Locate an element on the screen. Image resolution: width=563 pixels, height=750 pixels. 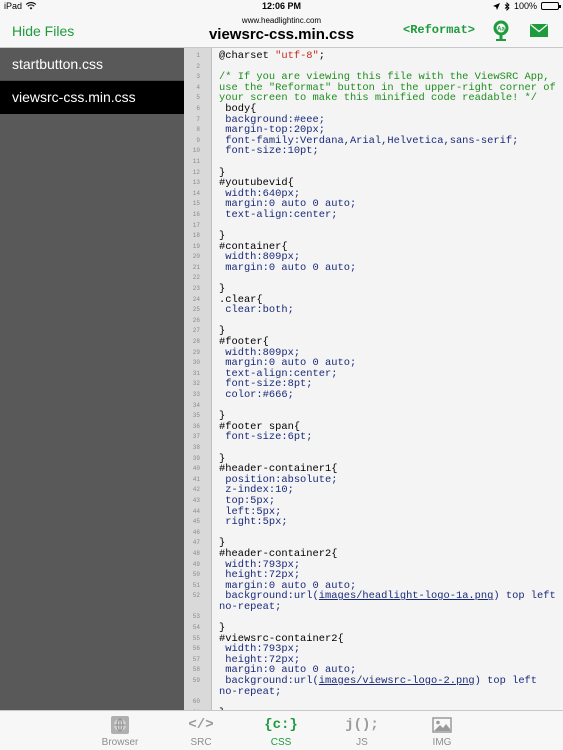
line-number: 30 is located at coordinates (196, 363).